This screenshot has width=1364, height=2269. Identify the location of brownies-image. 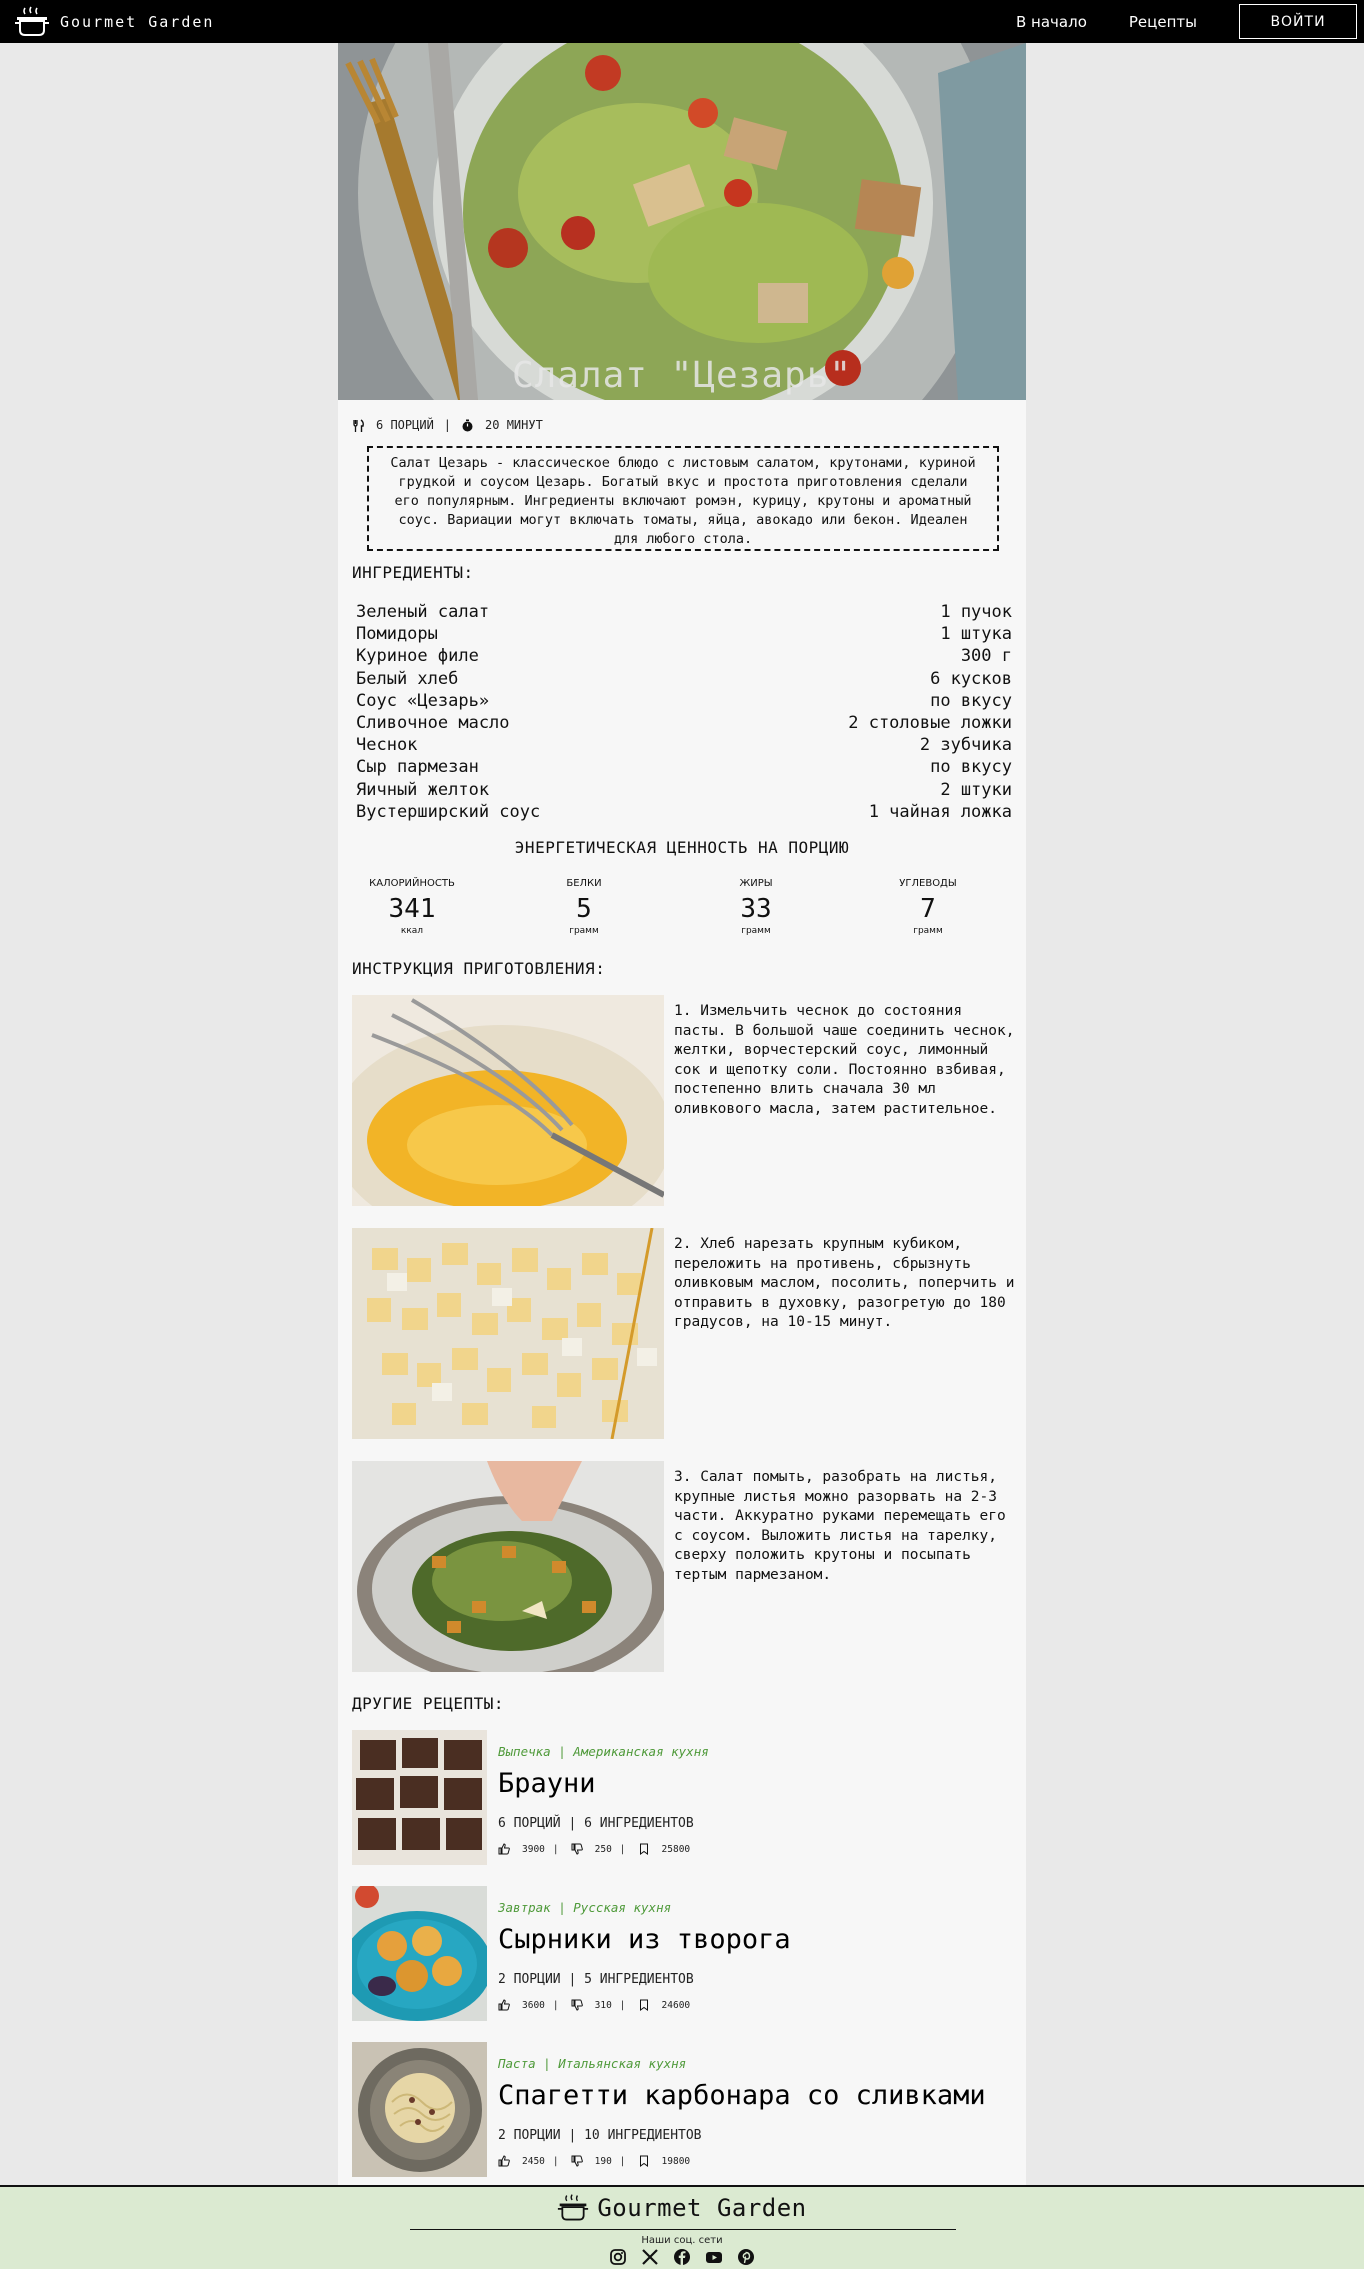
(419, 1797).